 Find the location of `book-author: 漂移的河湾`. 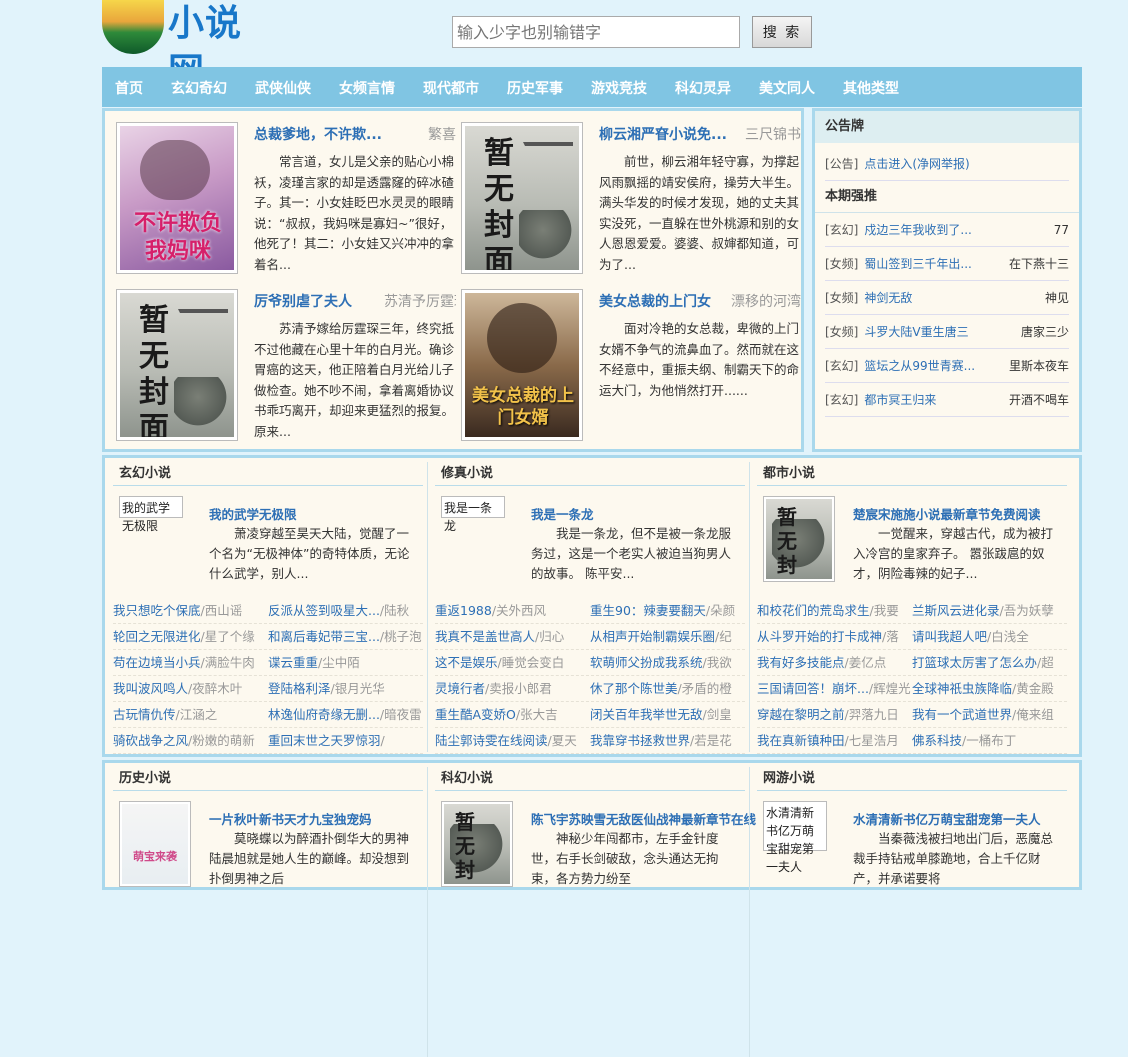

book-author: 漂移的河湾 is located at coordinates (765, 301).